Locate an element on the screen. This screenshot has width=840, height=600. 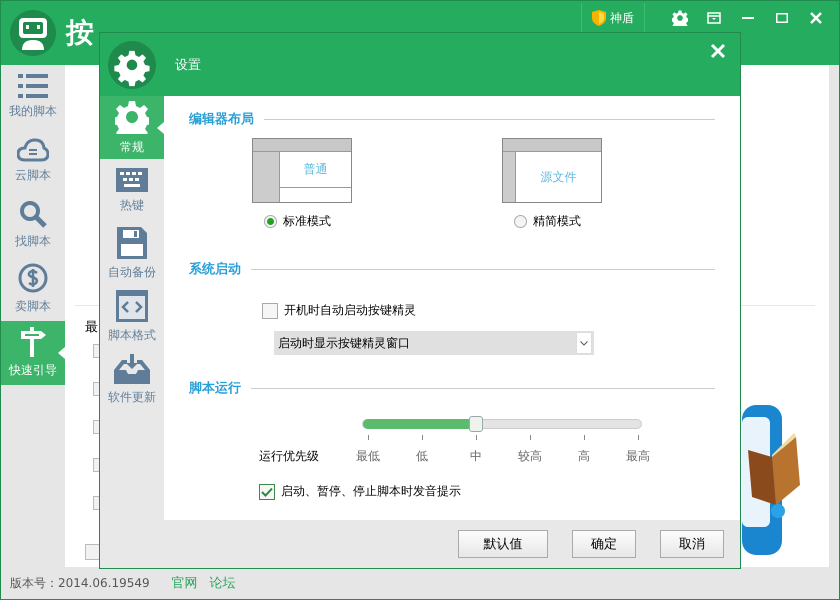
robot-logo-icon is located at coordinates (33, 33).